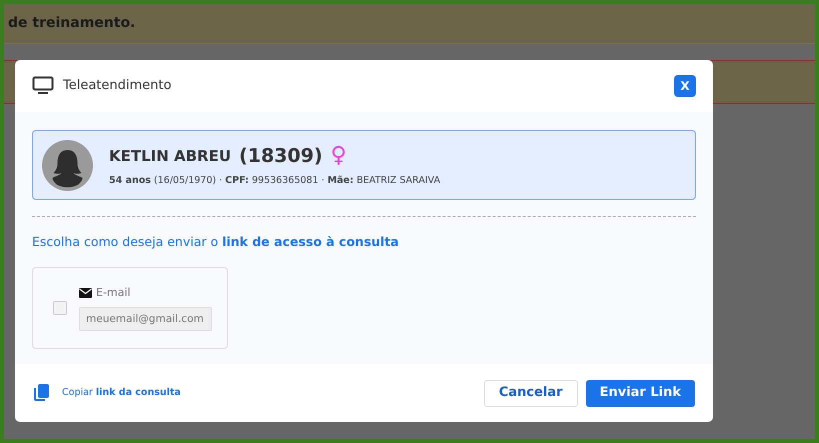  Describe the element at coordinates (274, 181) in the screenshot. I see `patient-details: 54 anos (16/05/1970) · CPF: 99536365081 · Mãe: BEATRIZ SARAIVA` at that location.